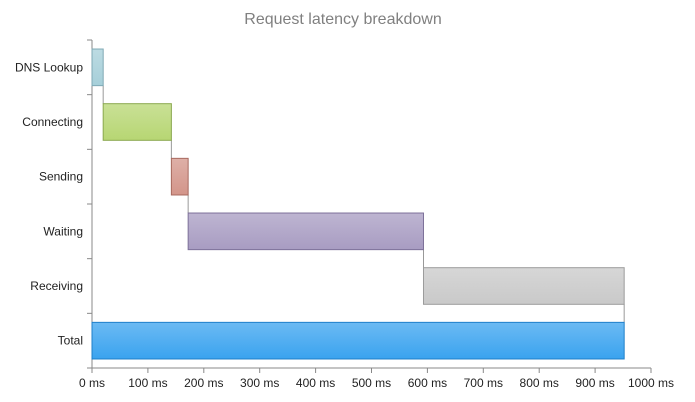  Describe the element at coordinates (315, 383) in the screenshot. I see `x-tick-label: 400 ms` at that location.